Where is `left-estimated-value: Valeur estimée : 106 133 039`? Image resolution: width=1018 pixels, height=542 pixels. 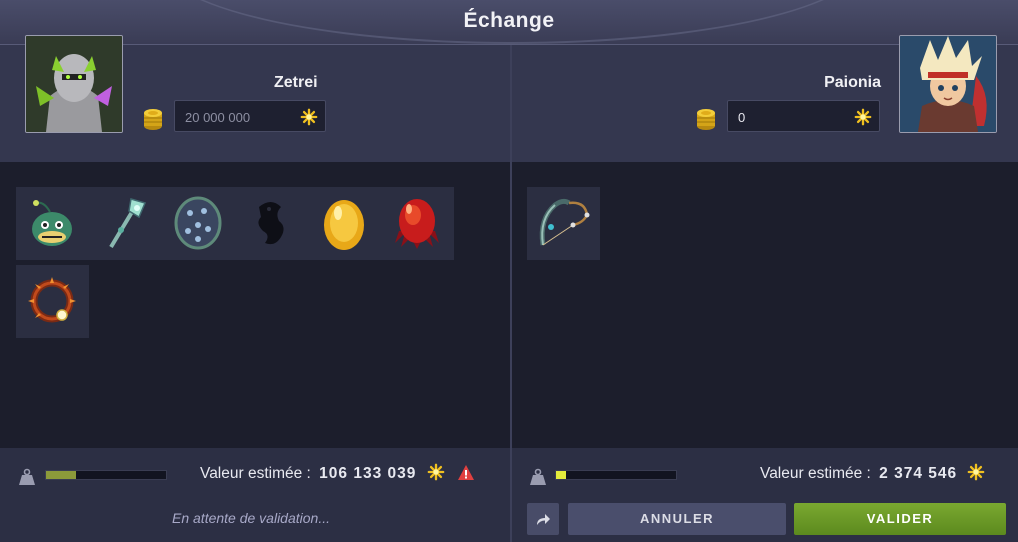 left-estimated-value: Valeur estimée : 106 133 039 is located at coordinates (337, 473).